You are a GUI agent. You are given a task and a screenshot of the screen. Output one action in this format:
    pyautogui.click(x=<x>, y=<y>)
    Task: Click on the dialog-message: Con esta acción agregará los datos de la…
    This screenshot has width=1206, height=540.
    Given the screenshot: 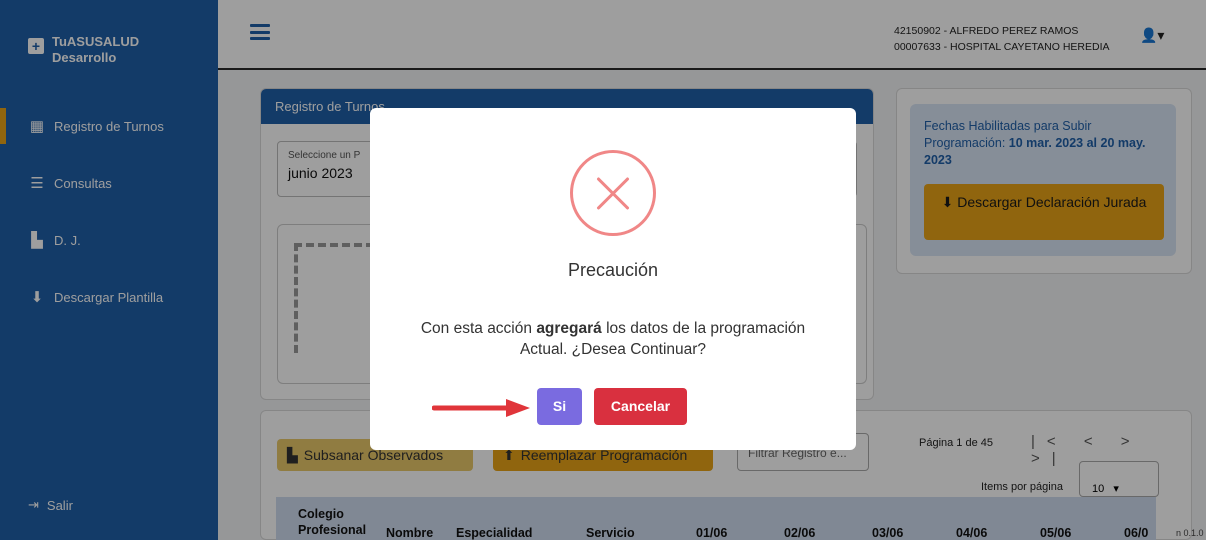 What is the action you would take?
    pyautogui.click(x=613, y=339)
    